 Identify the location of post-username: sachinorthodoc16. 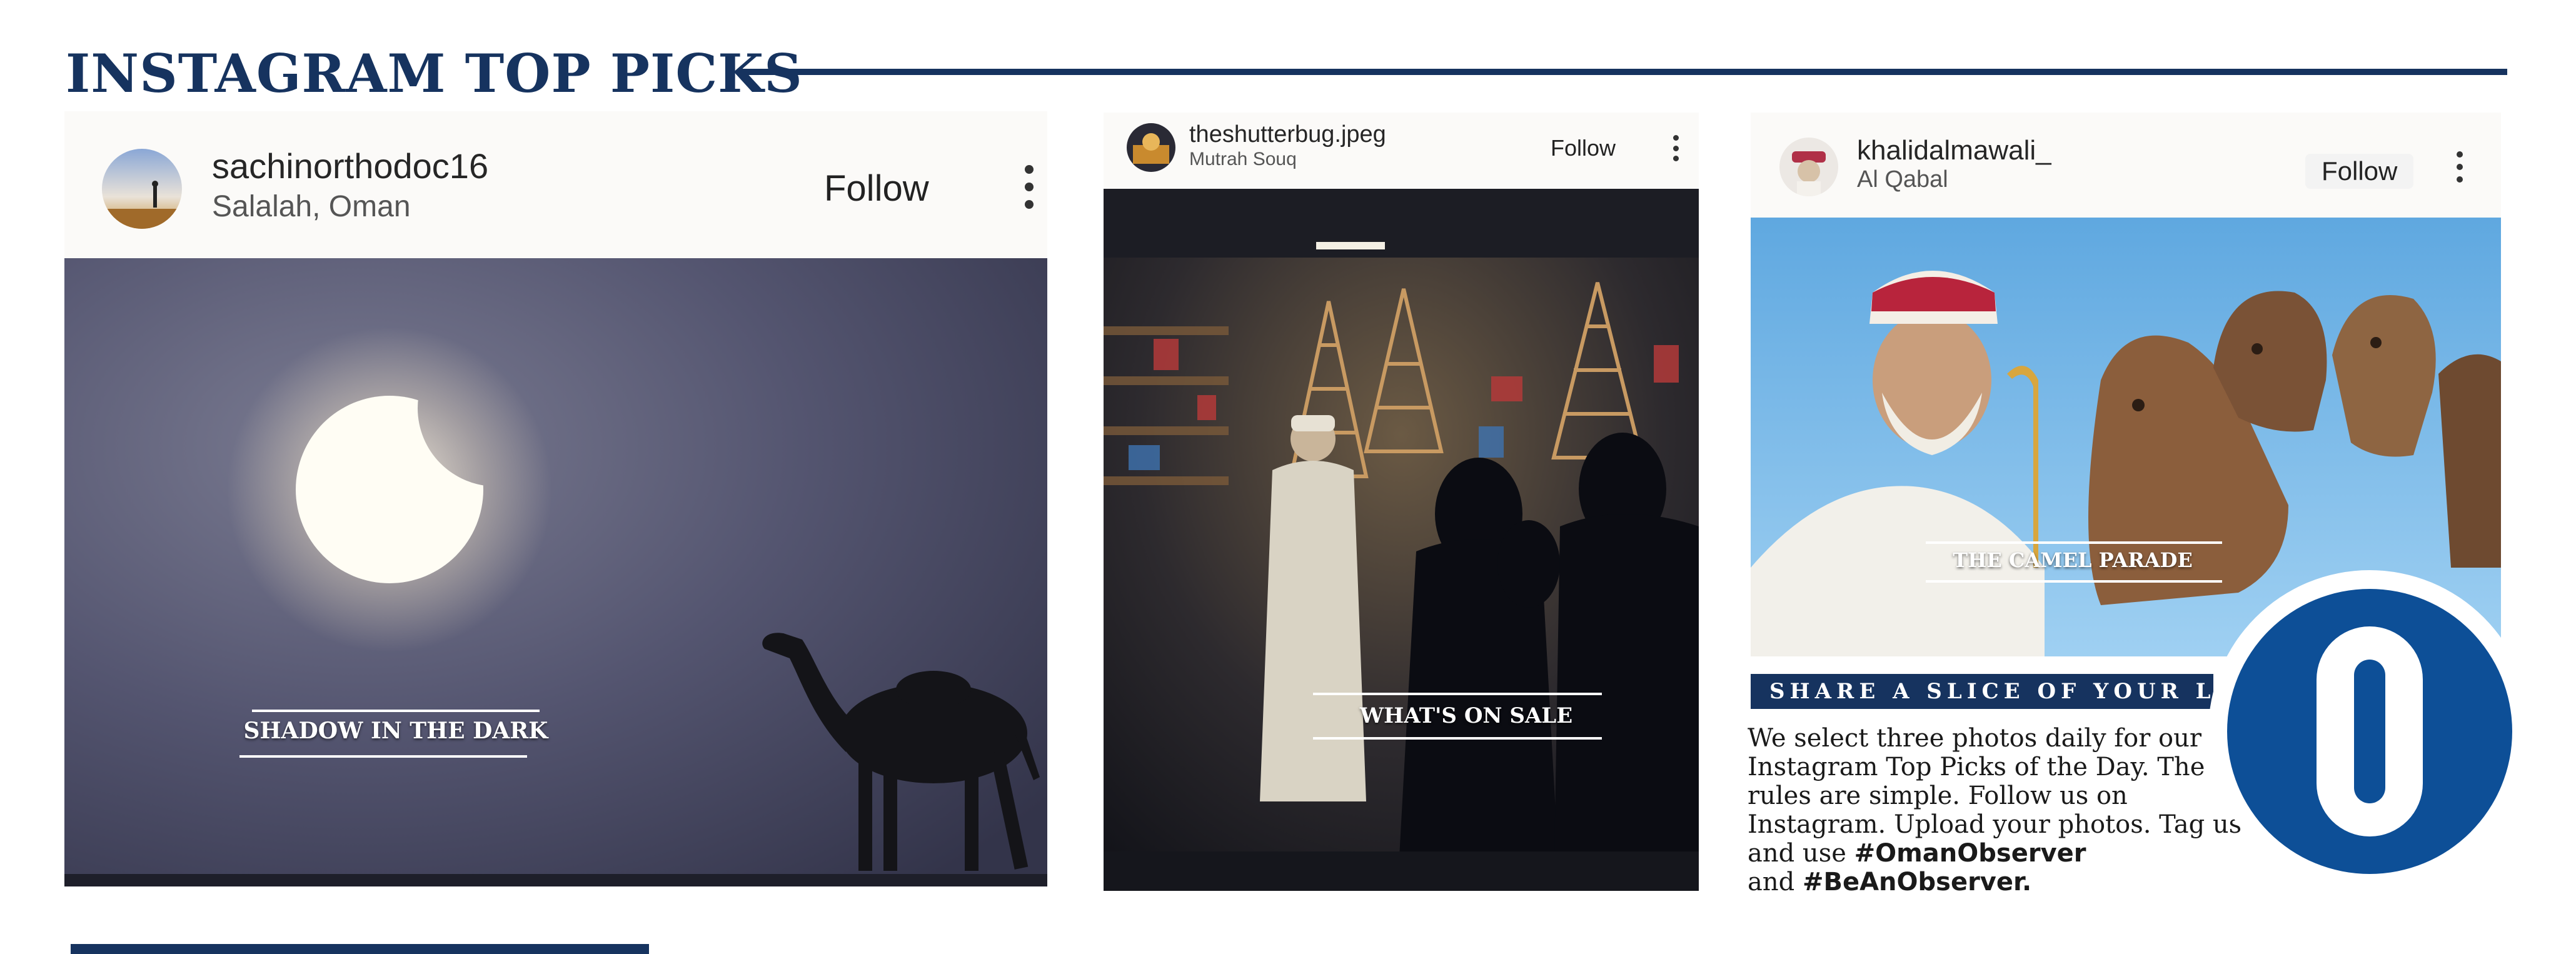
(350, 166).